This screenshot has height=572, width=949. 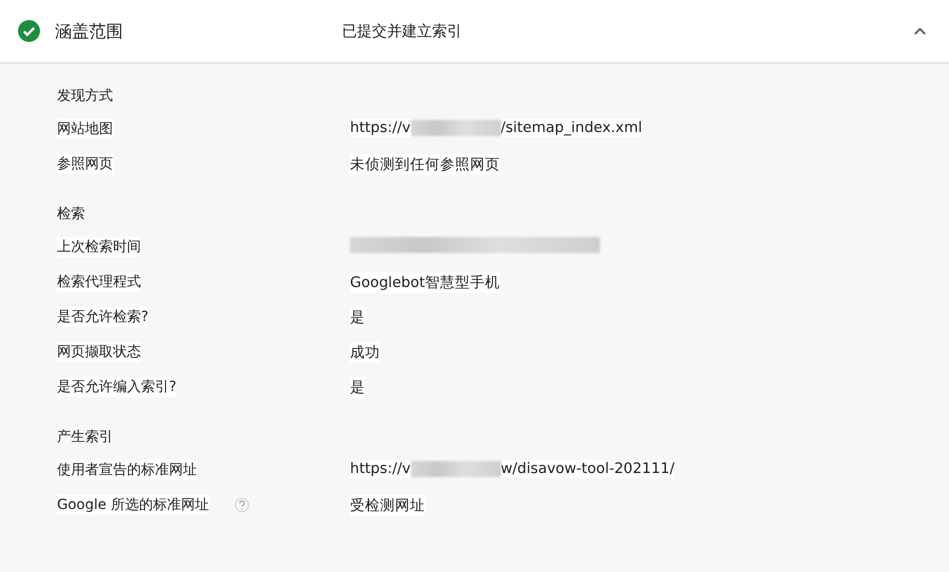 I want to click on field-value: w/disavow-tool-202111/, so click(x=587, y=469).